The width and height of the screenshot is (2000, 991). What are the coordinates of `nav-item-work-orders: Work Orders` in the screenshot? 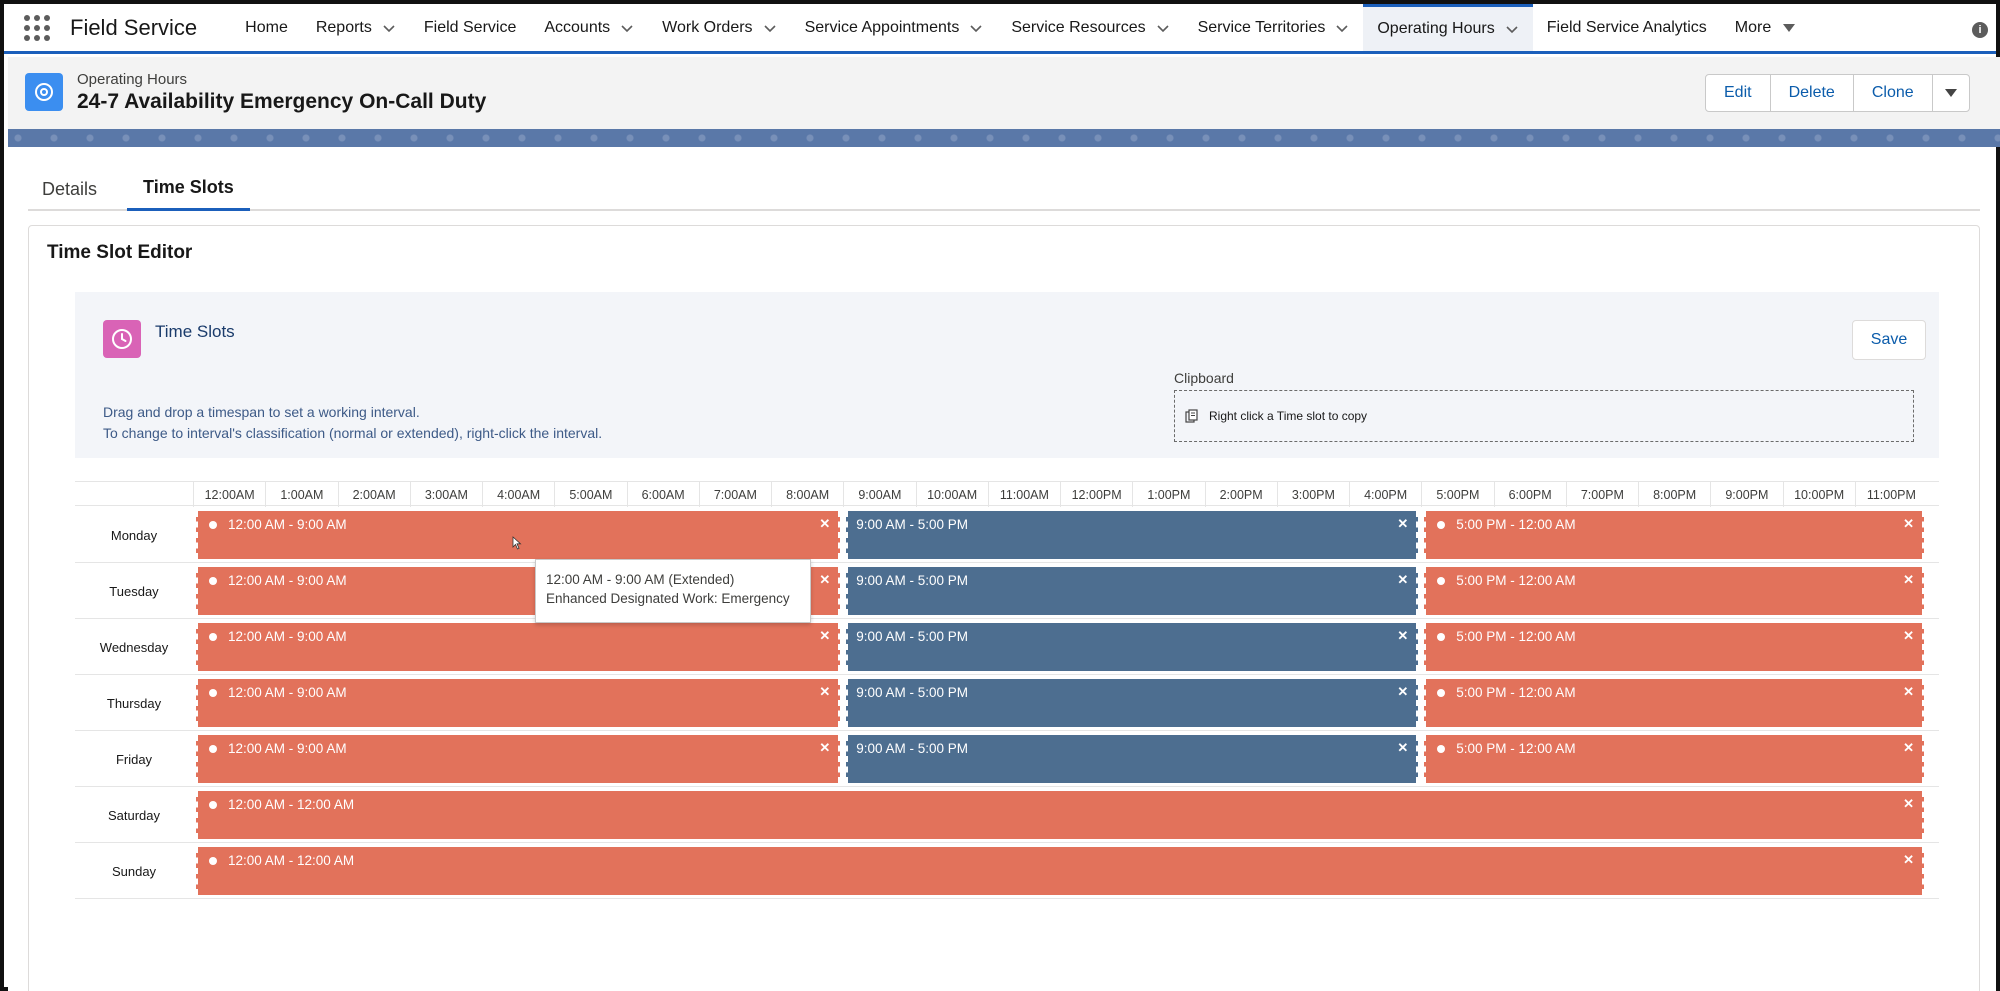 It's located at (719, 27).